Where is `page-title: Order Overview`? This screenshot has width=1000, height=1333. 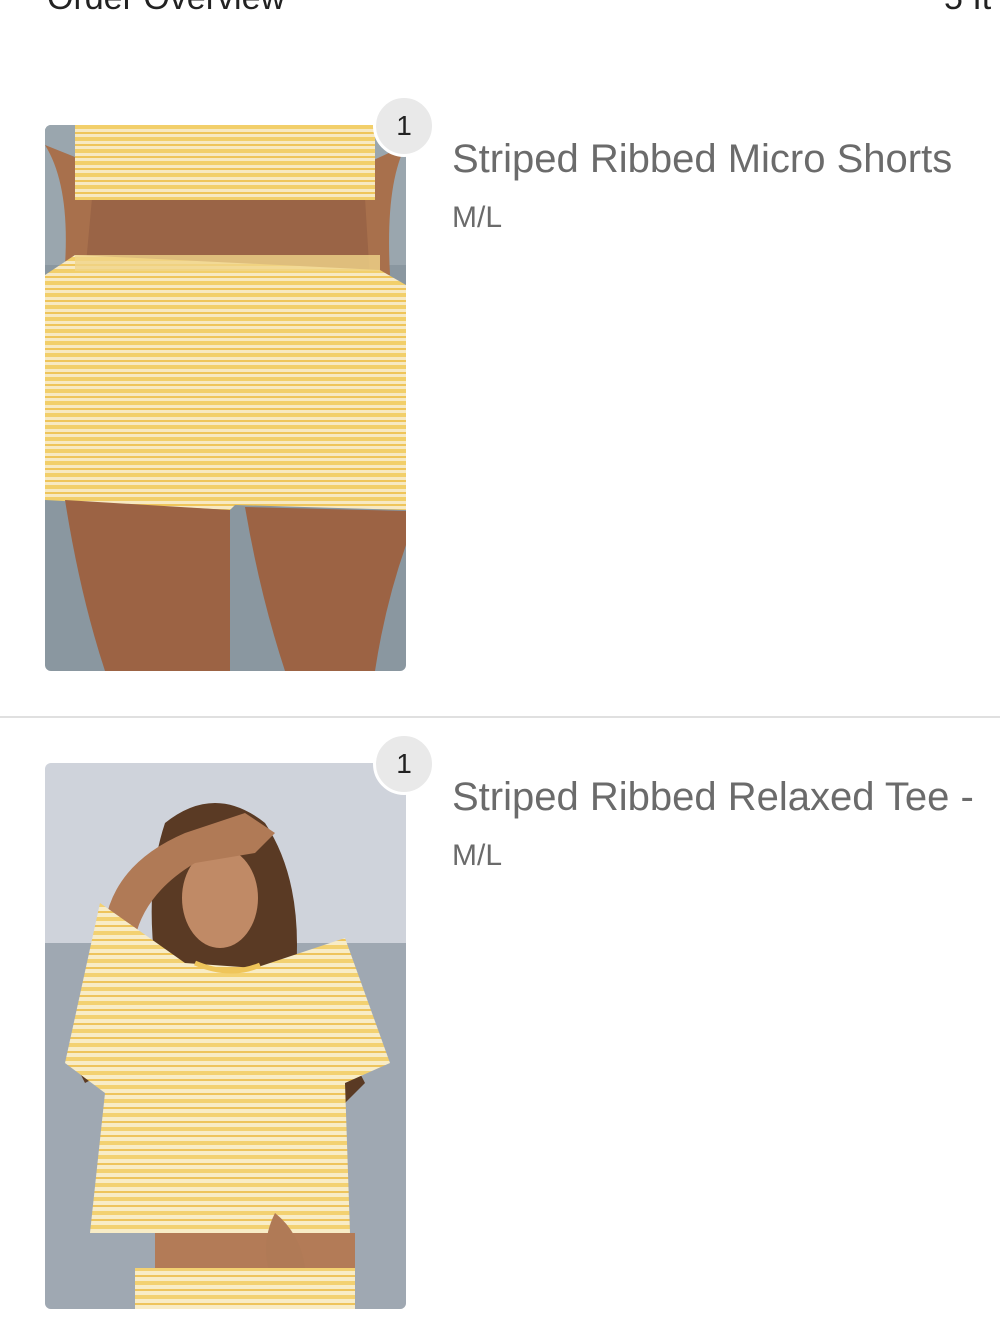 page-title: Order Overview is located at coordinates (166, 9).